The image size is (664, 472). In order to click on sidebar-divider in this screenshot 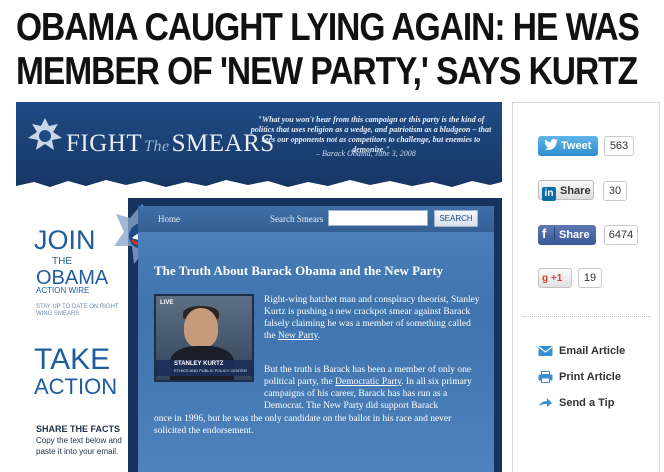, I will do `click(587, 316)`.